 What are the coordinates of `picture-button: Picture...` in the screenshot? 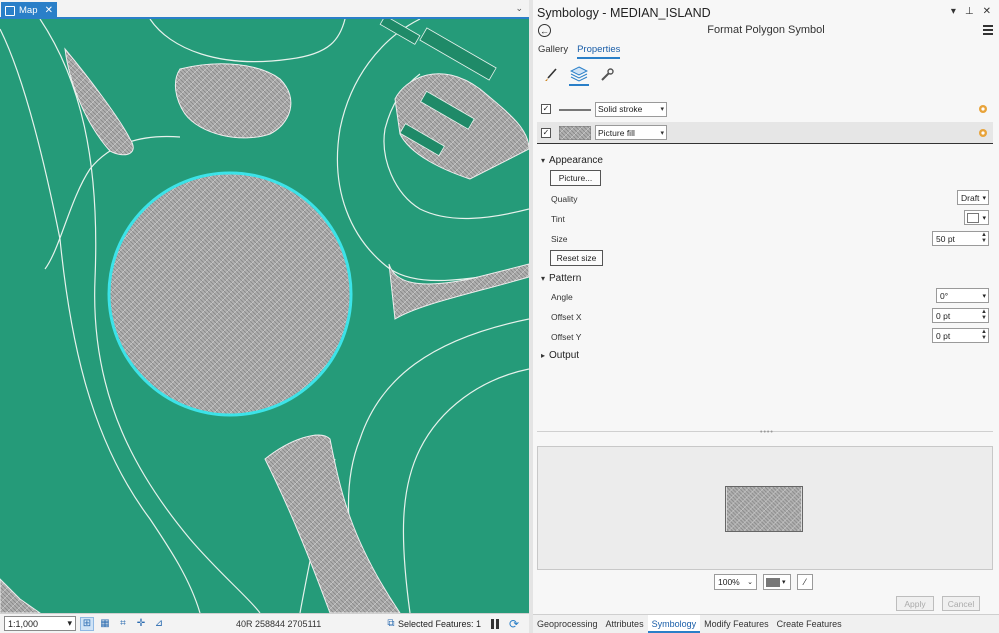 It's located at (575, 178).